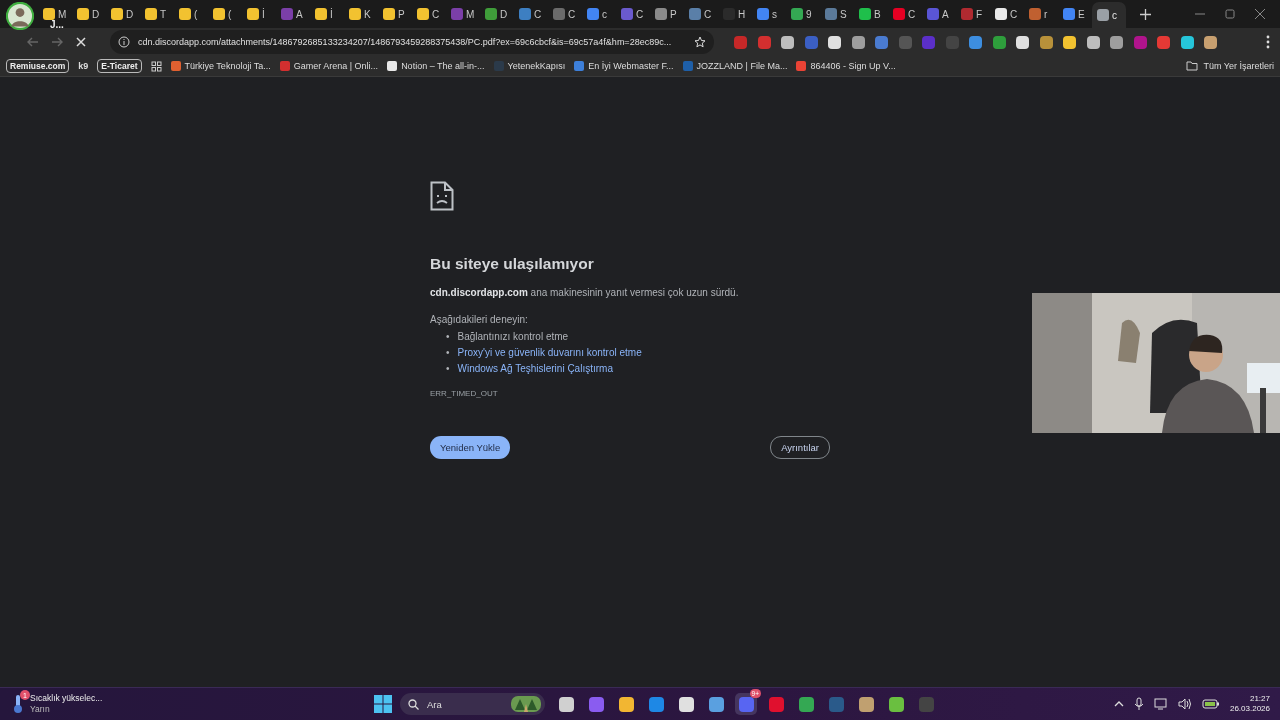 The image size is (1280, 720). I want to click on suggestion-text: Bağlantınızı kontrol etme, so click(513, 337).